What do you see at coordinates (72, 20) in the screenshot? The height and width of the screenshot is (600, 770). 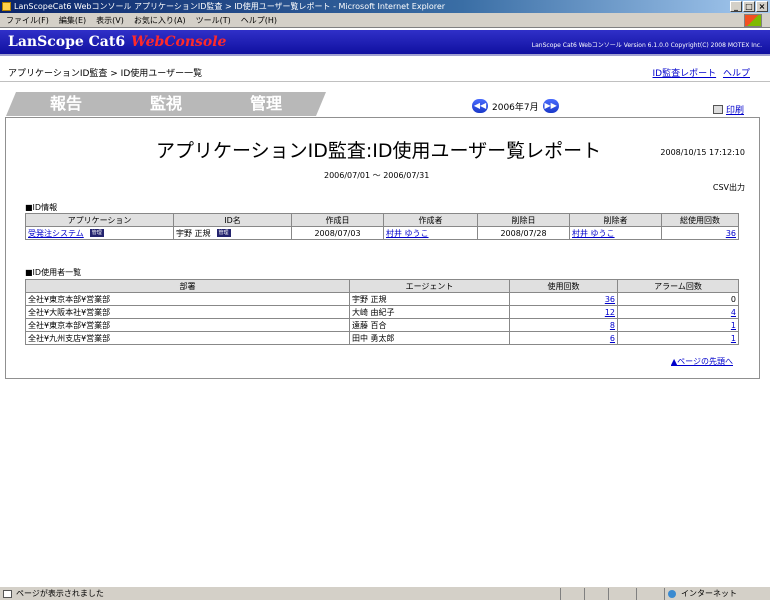 I see `menu-edit: 編集(E)` at bounding box center [72, 20].